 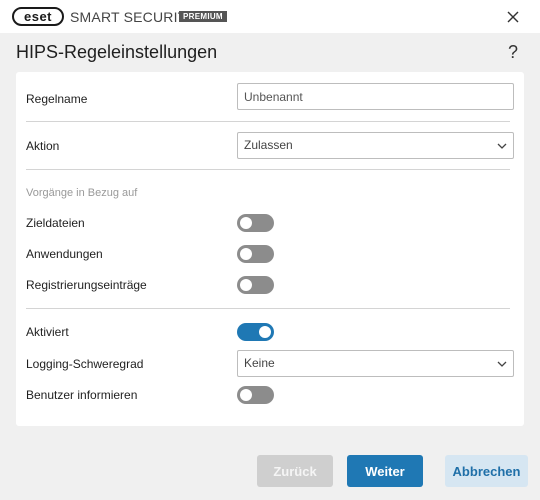 I want to click on logging-severity-value: Keine, so click(x=259, y=363).